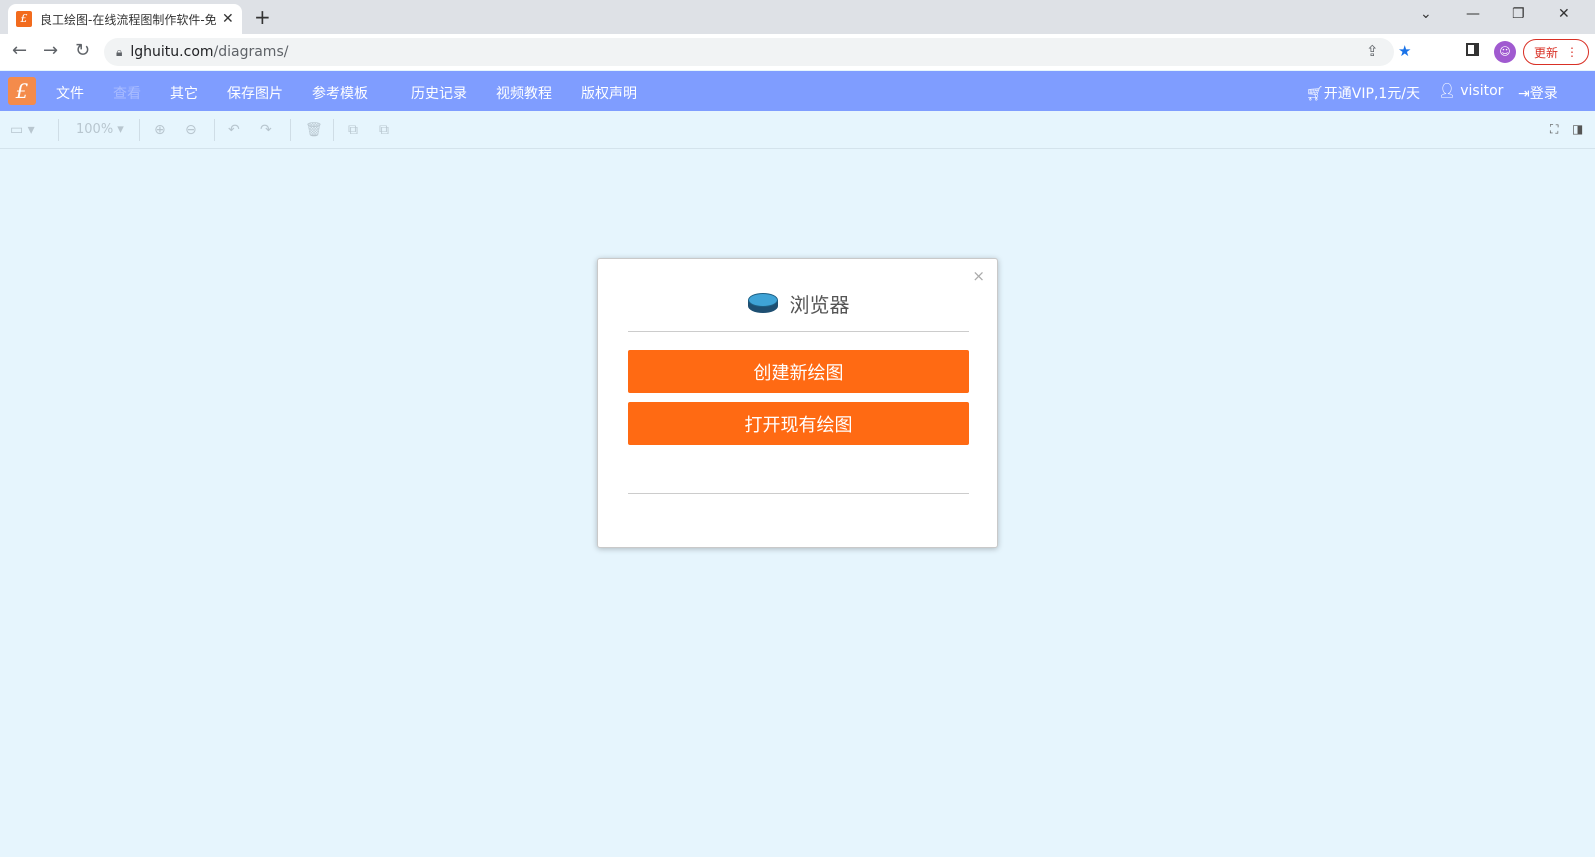 The height and width of the screenshot is (857, 1595). I want to click on login-label: 登录, so click(1543, 94).